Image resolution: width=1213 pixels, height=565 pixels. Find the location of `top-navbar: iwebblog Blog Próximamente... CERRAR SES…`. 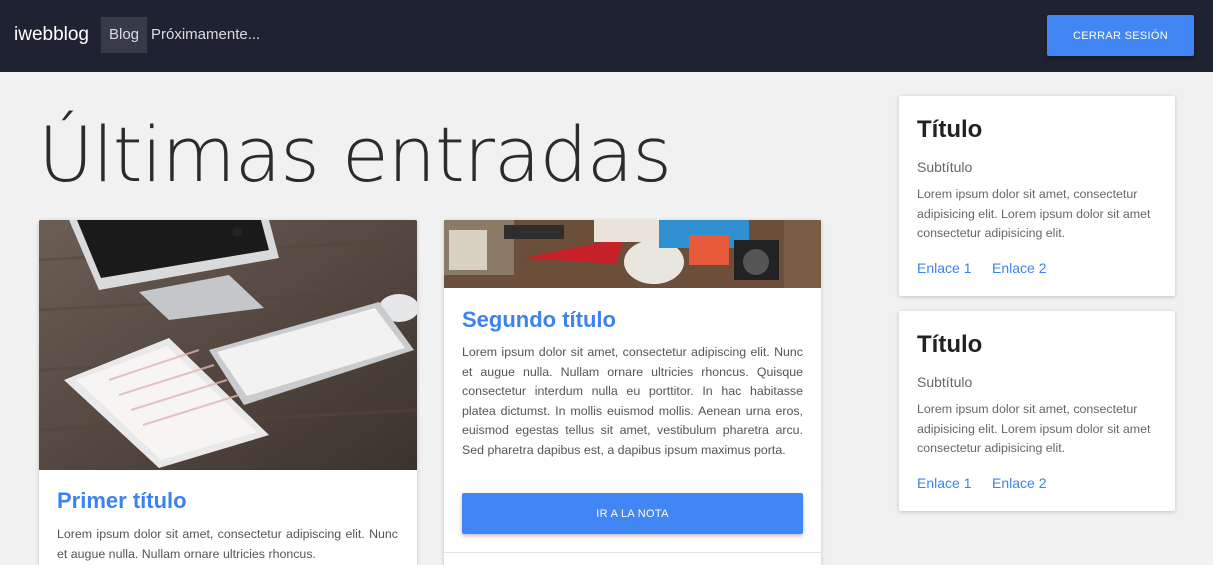

top-navbar: iwebblog Blog Próximamente... CERRAR SES… is located at coordinates (606, 36).